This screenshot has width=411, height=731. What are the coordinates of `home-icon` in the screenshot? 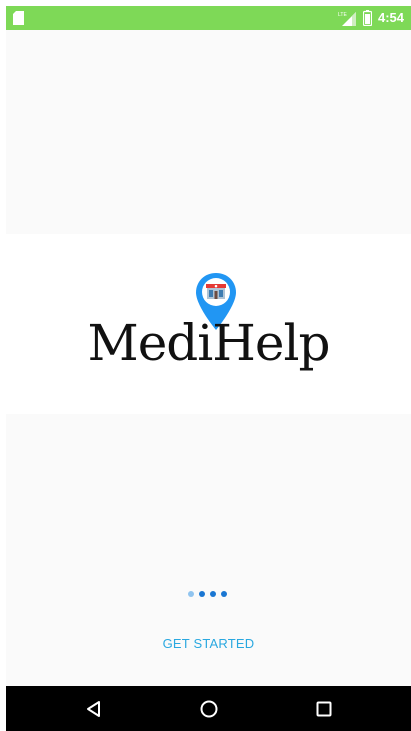 It's located at (209, 708).